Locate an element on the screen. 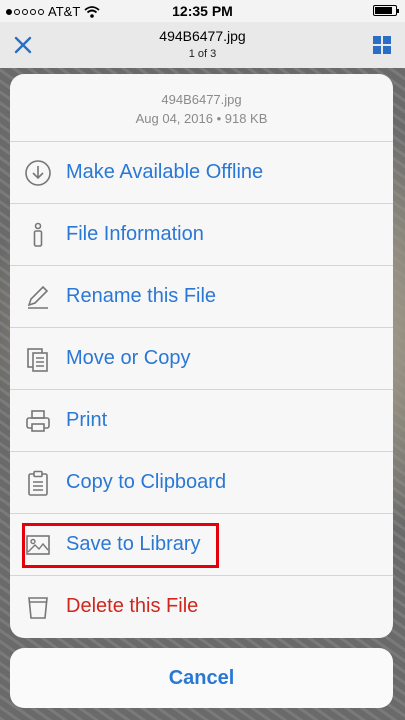 This screenshot has height=720, width=405. cancel-button: Cancel is located at coordinates (201, 678).